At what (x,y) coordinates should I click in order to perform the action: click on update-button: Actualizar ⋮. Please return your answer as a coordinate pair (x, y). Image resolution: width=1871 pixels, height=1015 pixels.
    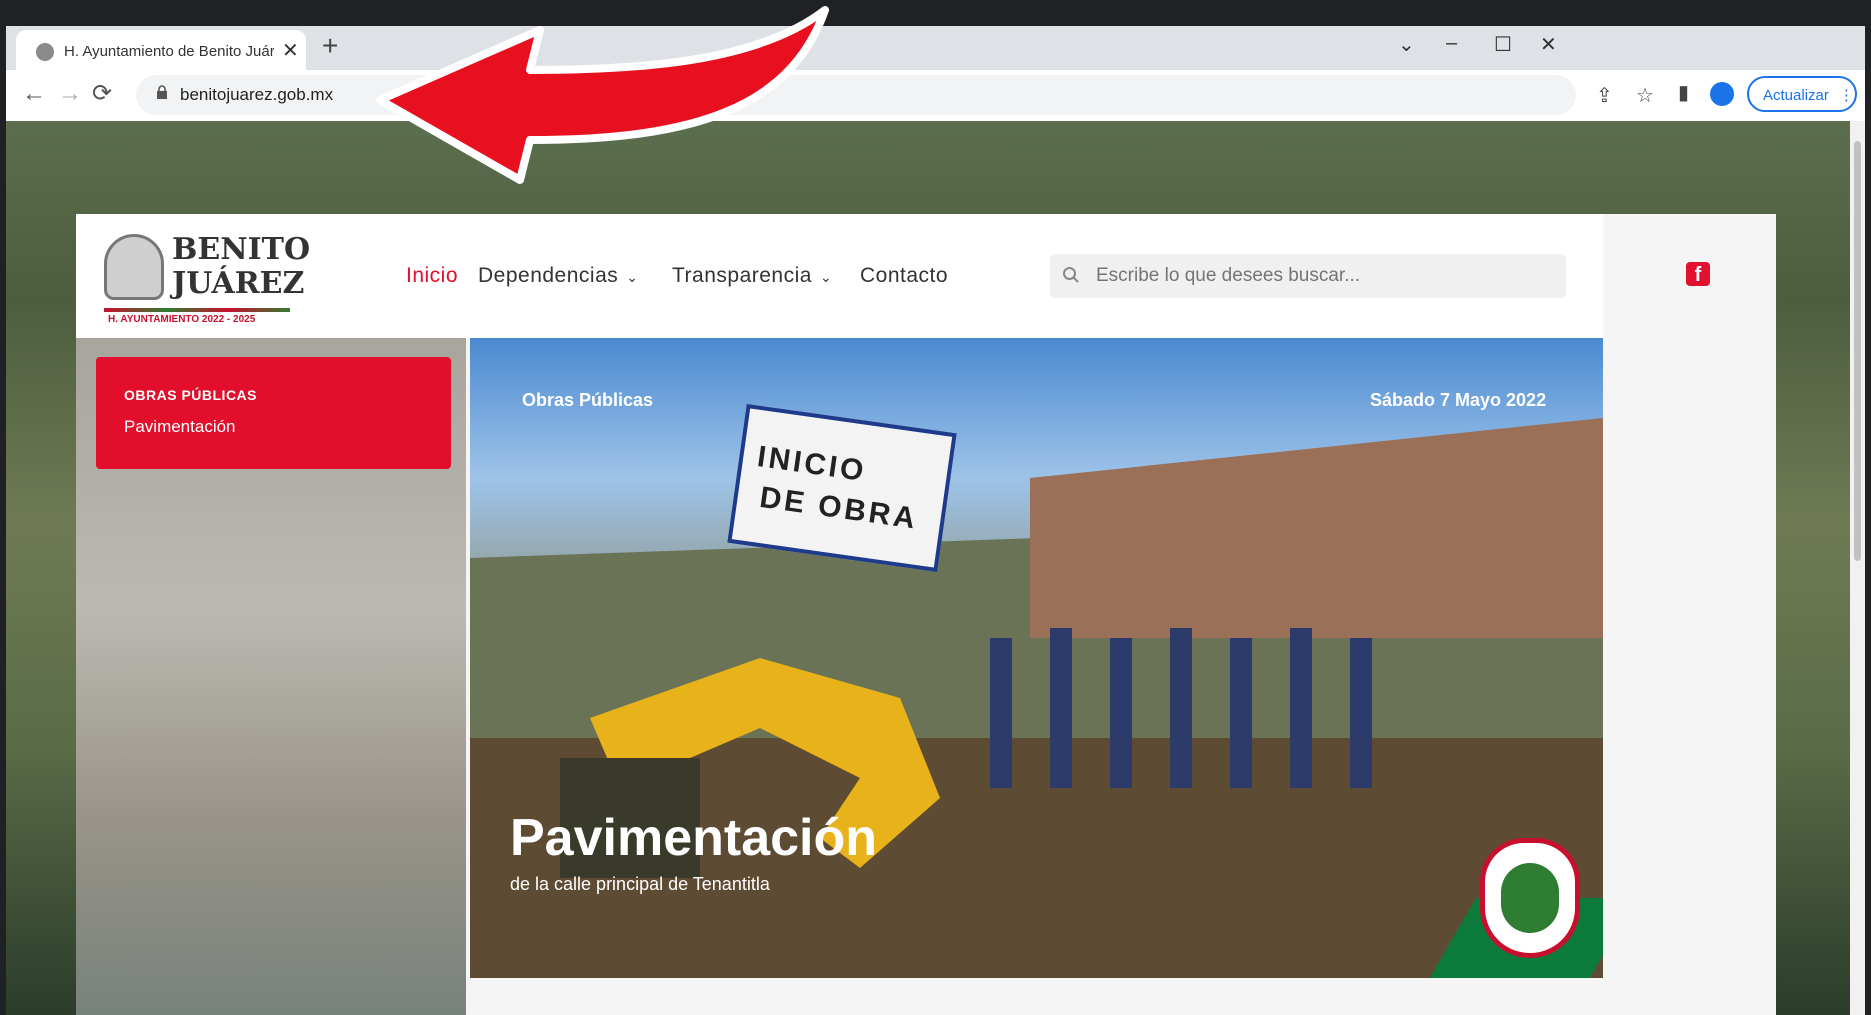
    Looking at the image, I should click on (1802, 94).